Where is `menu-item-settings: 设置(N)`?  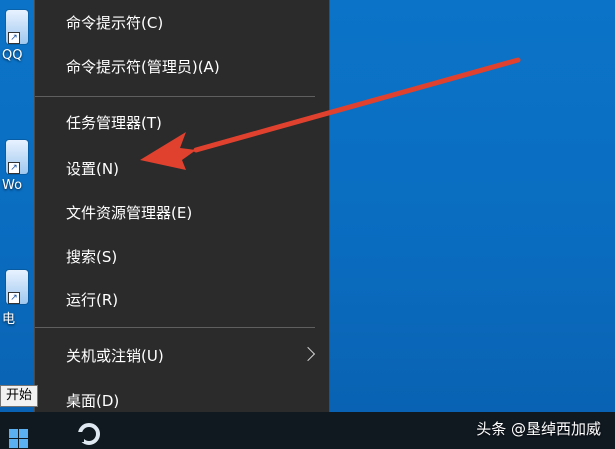 menu-item-settings: 设置(N) is located at coordinates (182, 169).